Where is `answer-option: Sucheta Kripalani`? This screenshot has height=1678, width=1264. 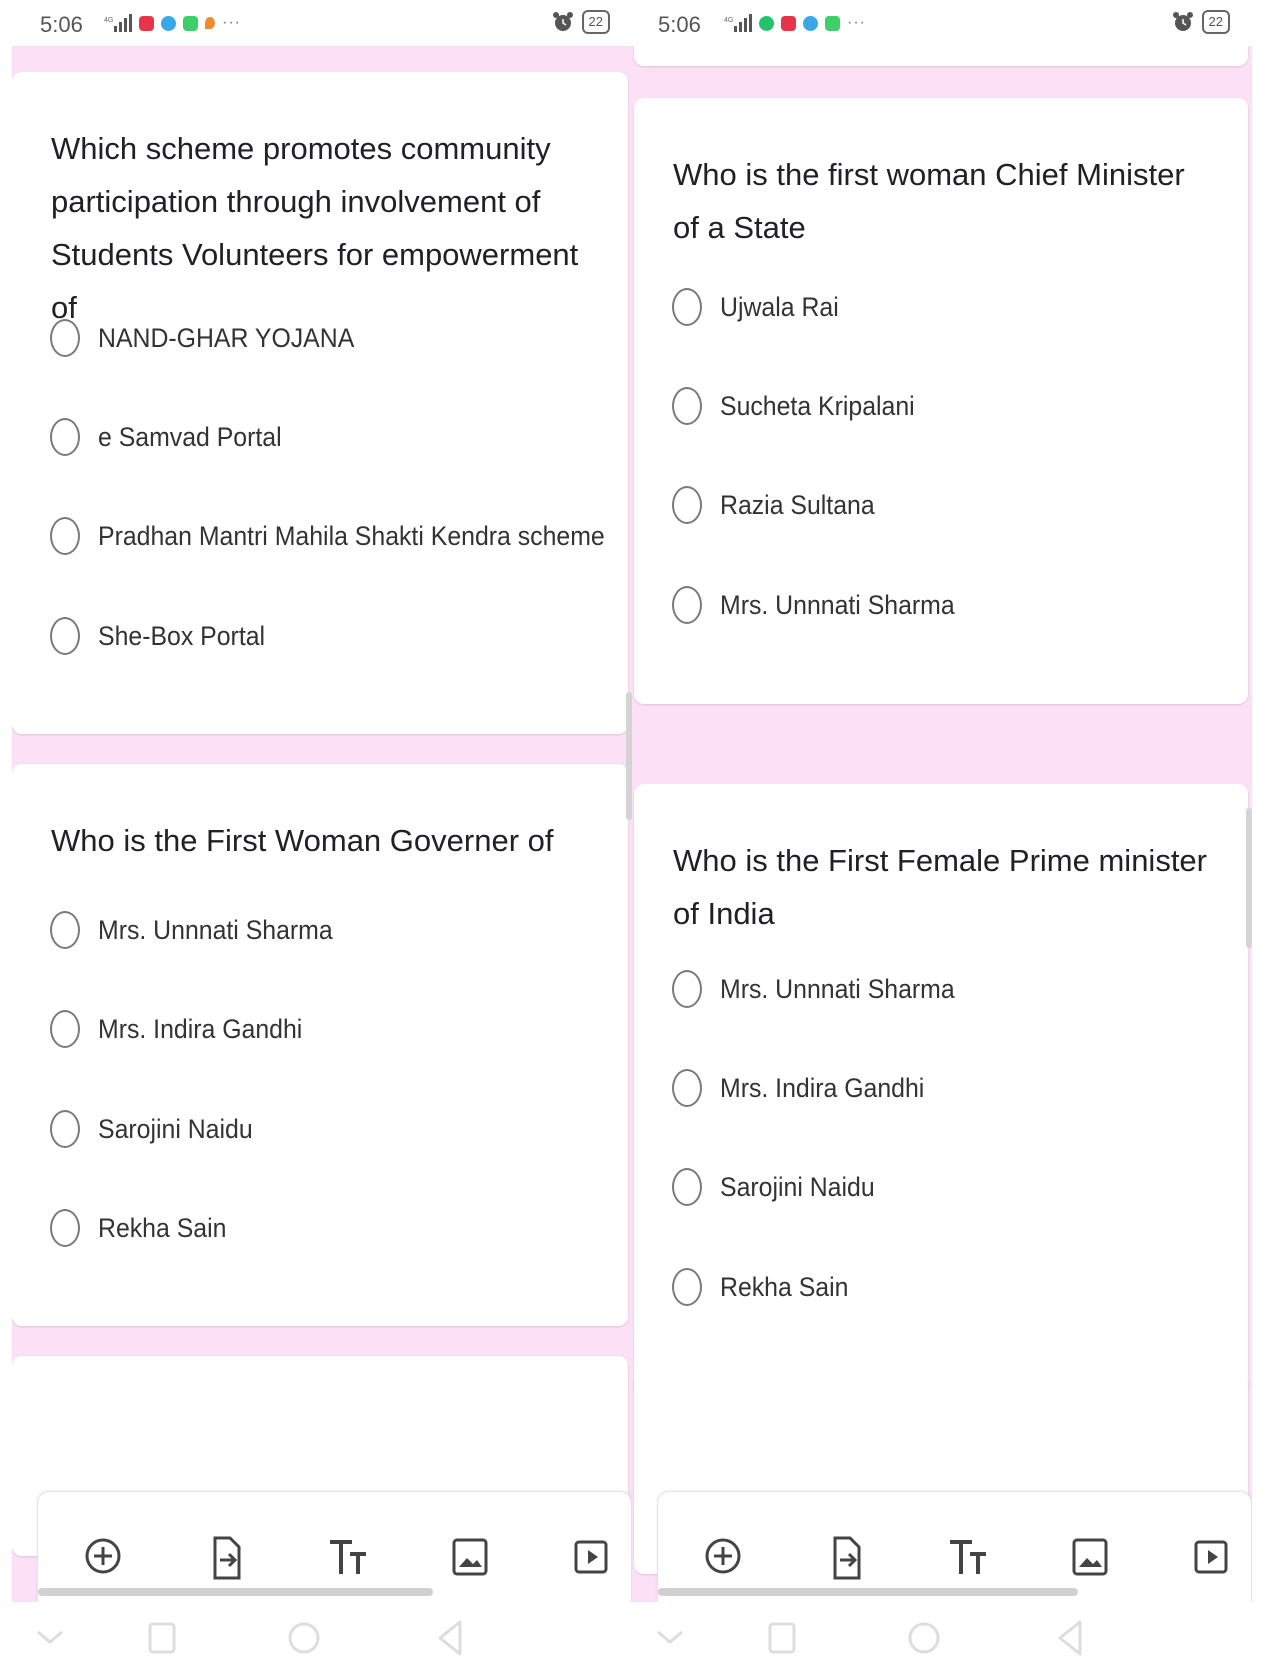
answer-option: Sucheta Kripalani is located at coordinates (802, 406).